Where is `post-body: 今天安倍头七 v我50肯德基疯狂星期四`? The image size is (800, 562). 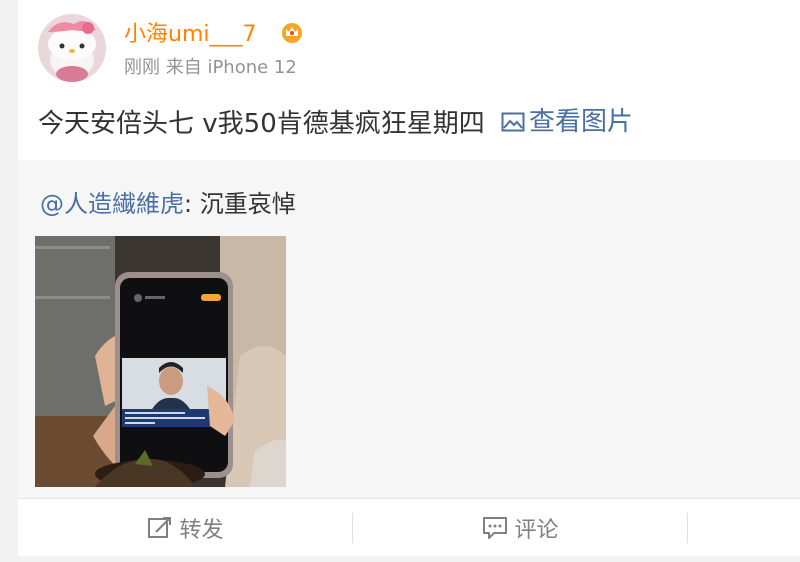 post-body: 今天安倍头七 v我50肯德基疯狂星期四 is located at coordinates (261, 124).